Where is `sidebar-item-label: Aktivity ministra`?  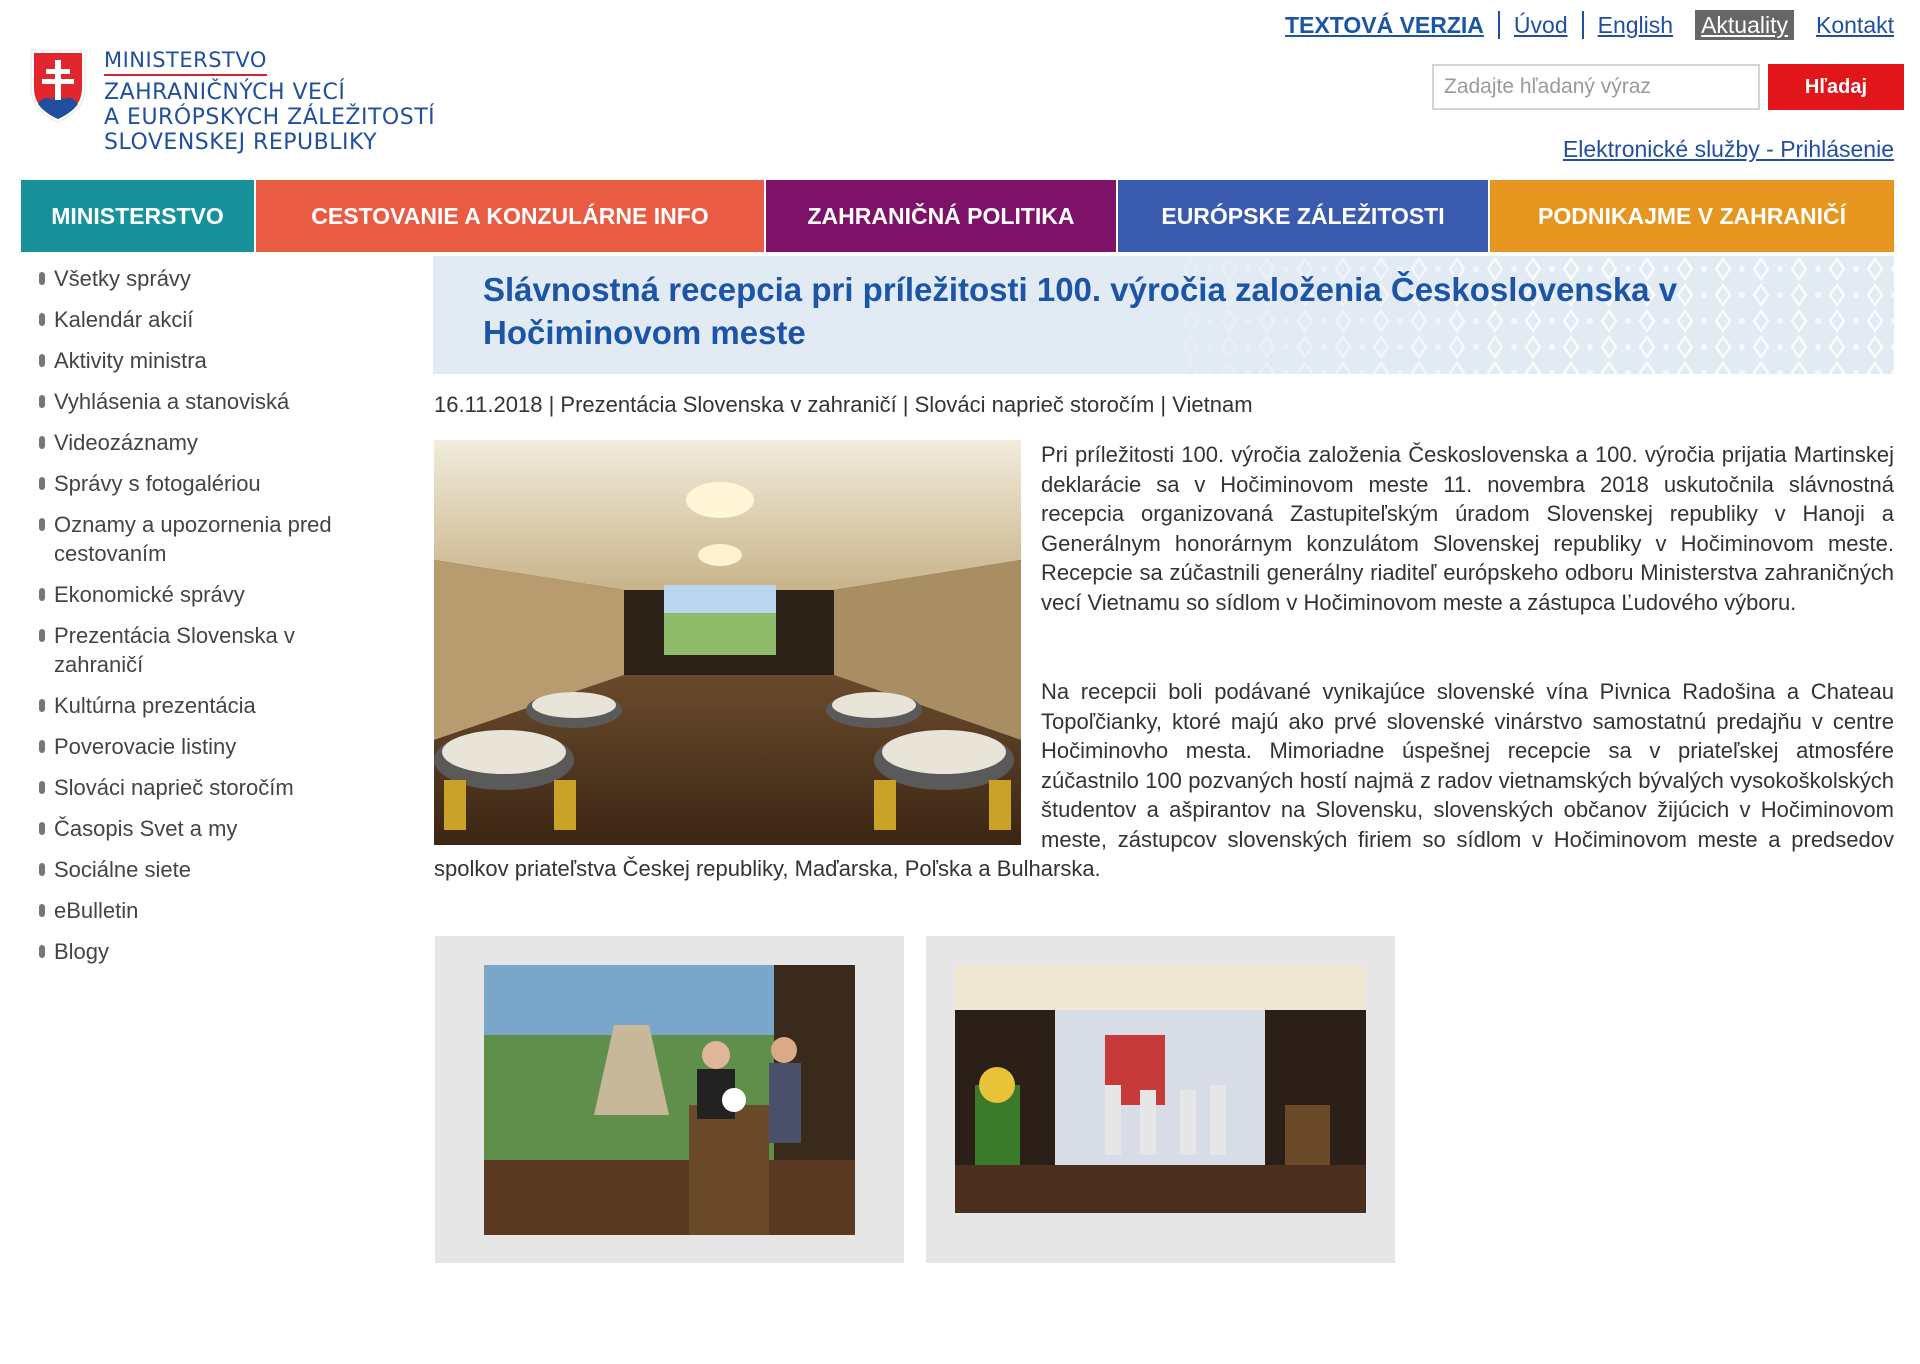
sidebar-item-label: Aktivity ministra is located at coordinates (130, 360).